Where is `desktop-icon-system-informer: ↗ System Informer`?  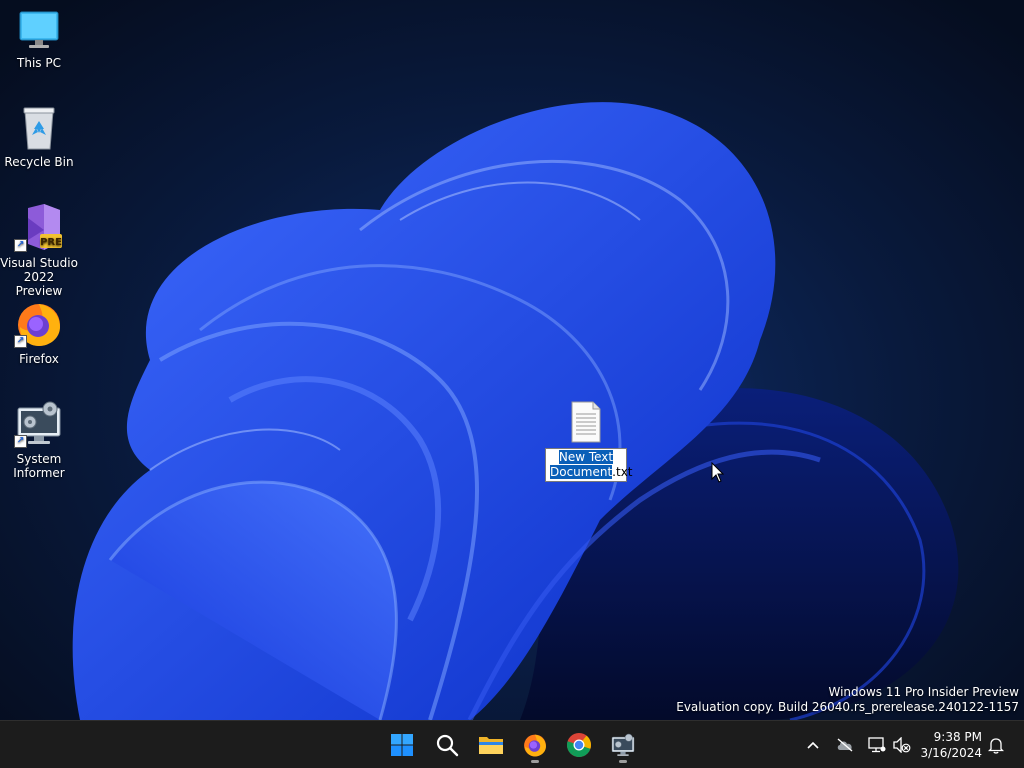
desktop-icon-system-informer: ↗ System Informer is located at coordinates (39, 440).